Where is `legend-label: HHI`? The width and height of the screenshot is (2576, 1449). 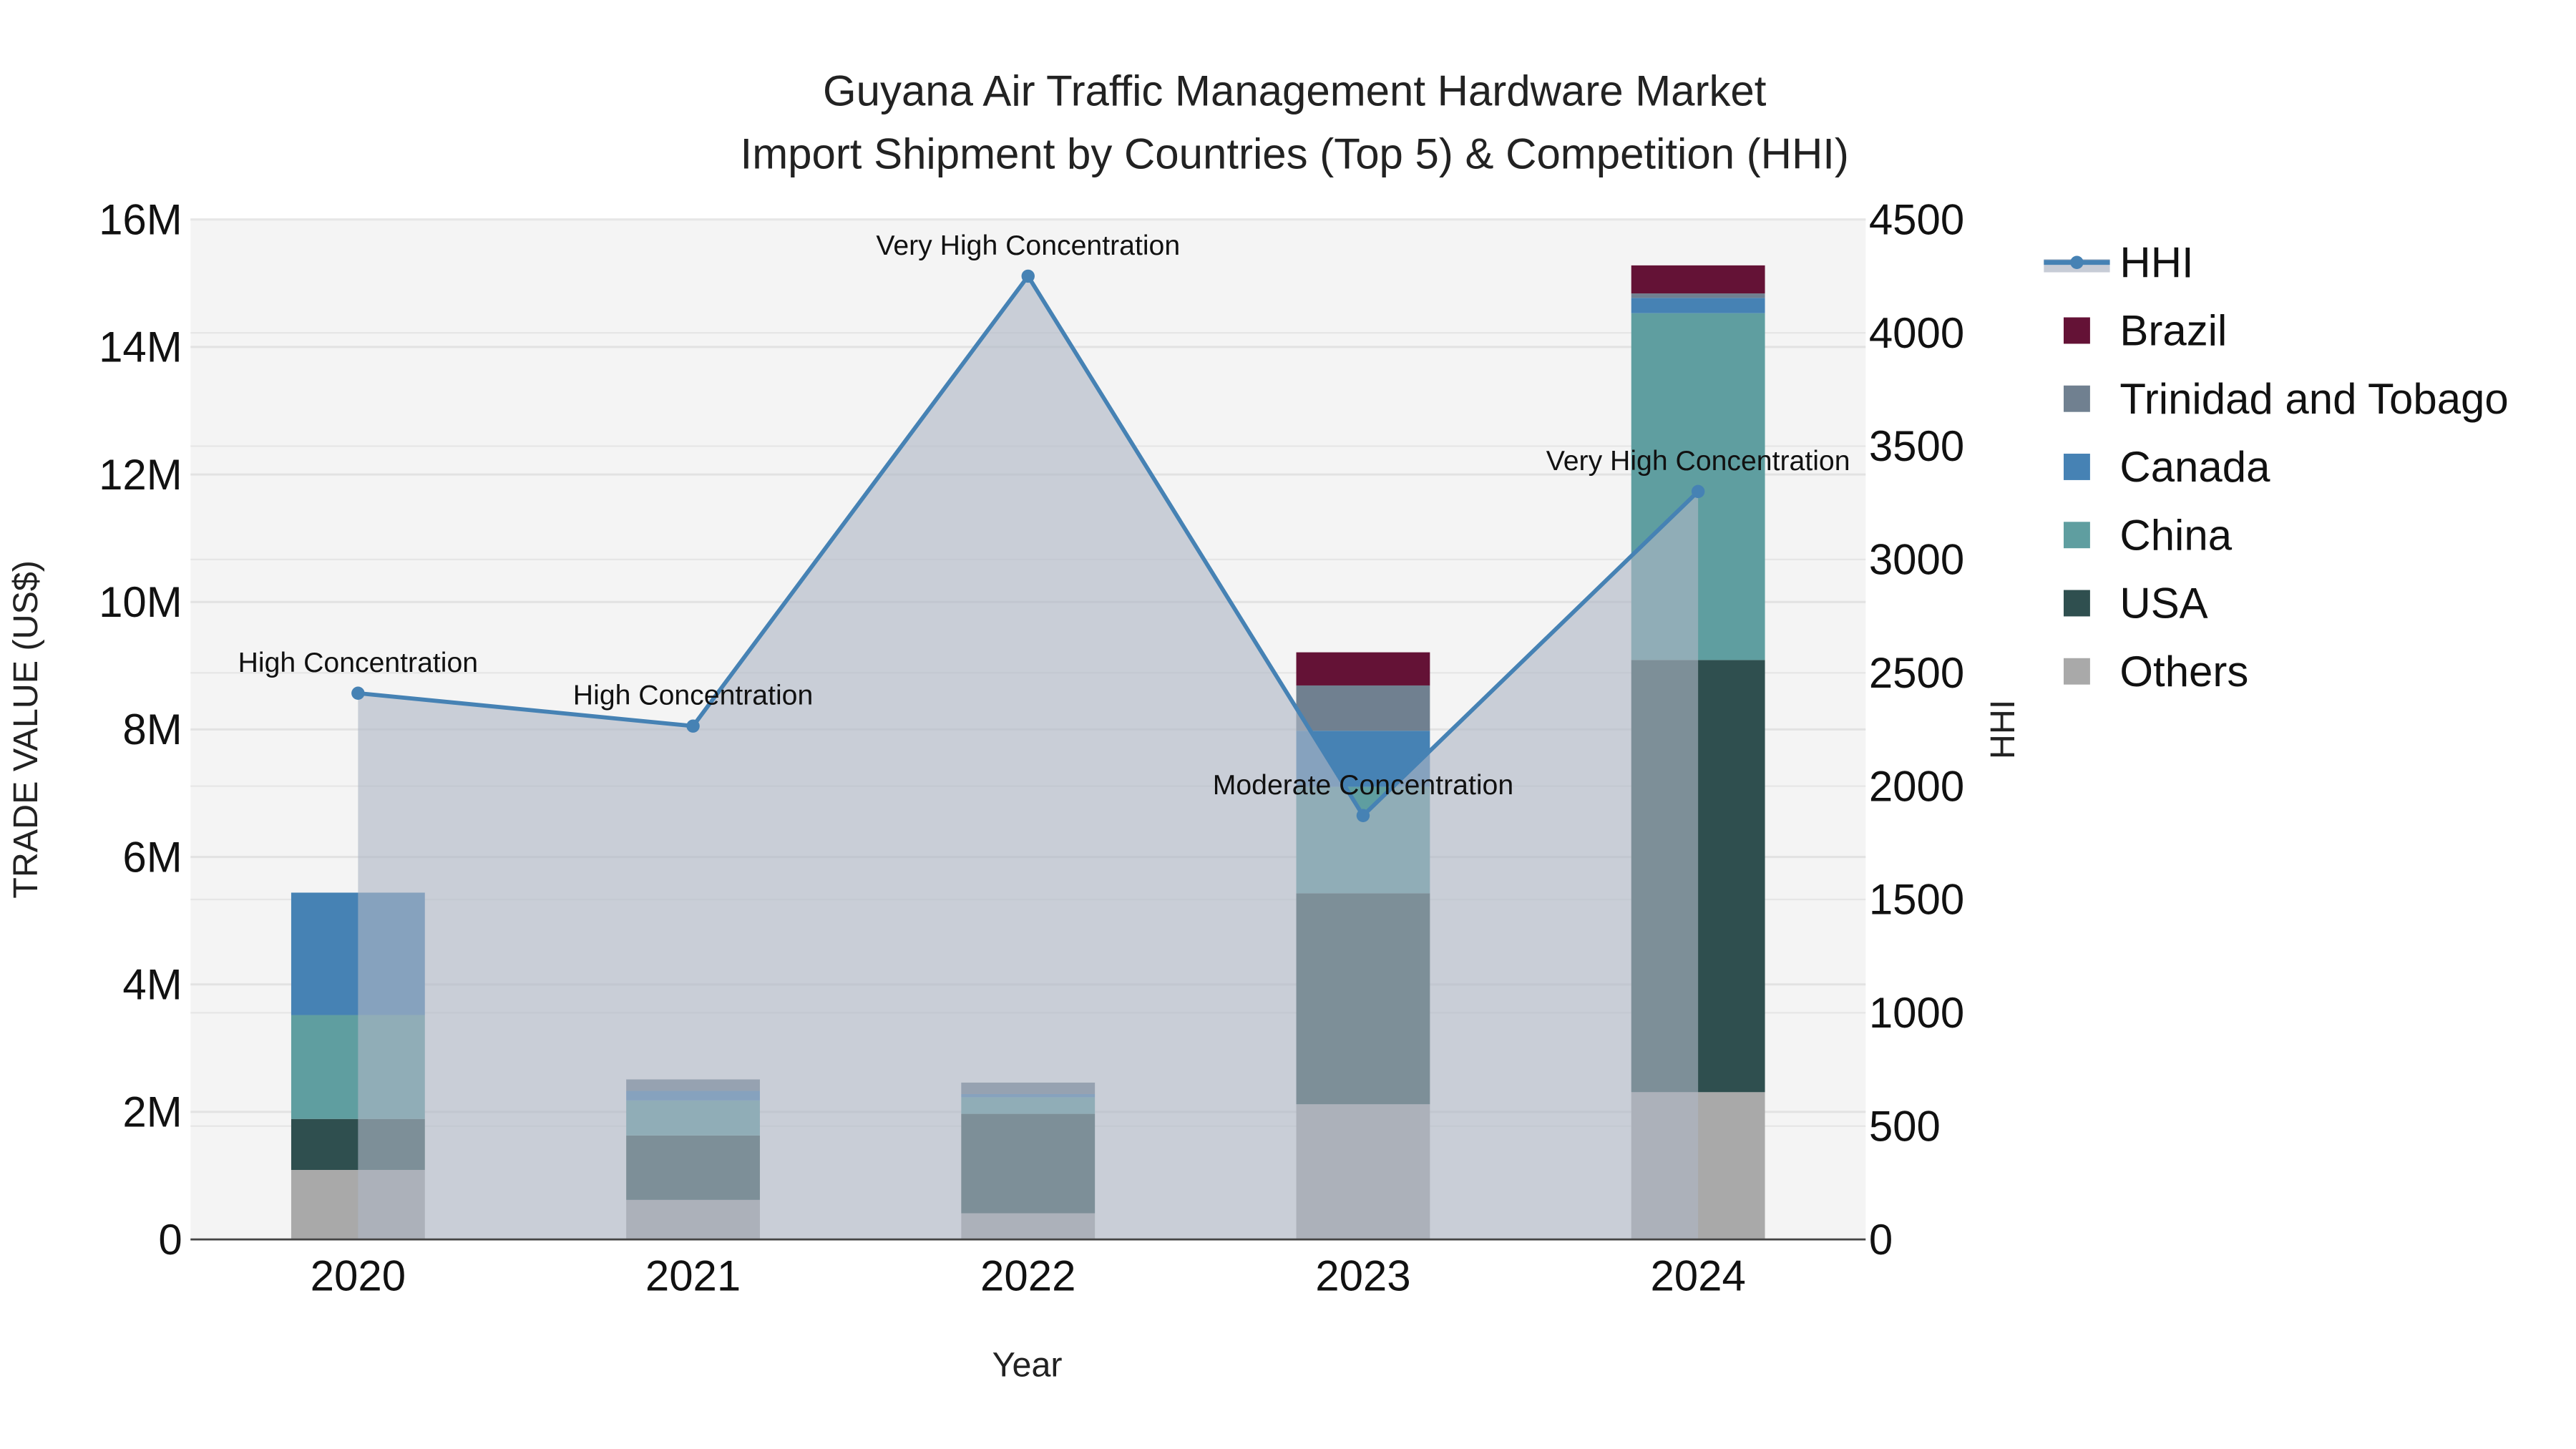
legend-label: HHI is located at coordinates (2156, 262).